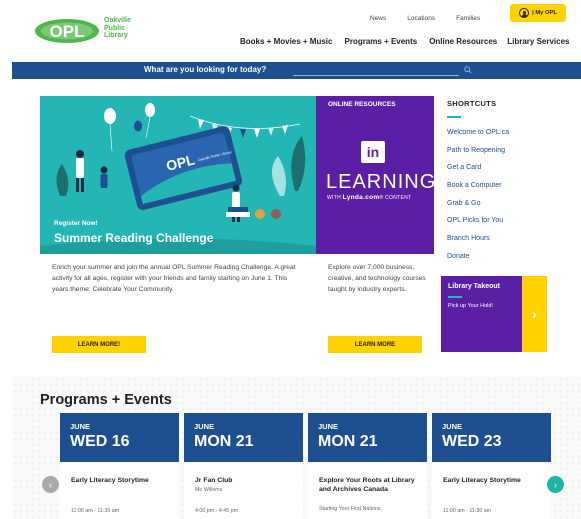 The image size is (581, 519). What do you see at coordinates (375, 344) in the screenshot?
I see `learn-more-lynda-button: LEARN MORE` at bounding box center [375, 344].